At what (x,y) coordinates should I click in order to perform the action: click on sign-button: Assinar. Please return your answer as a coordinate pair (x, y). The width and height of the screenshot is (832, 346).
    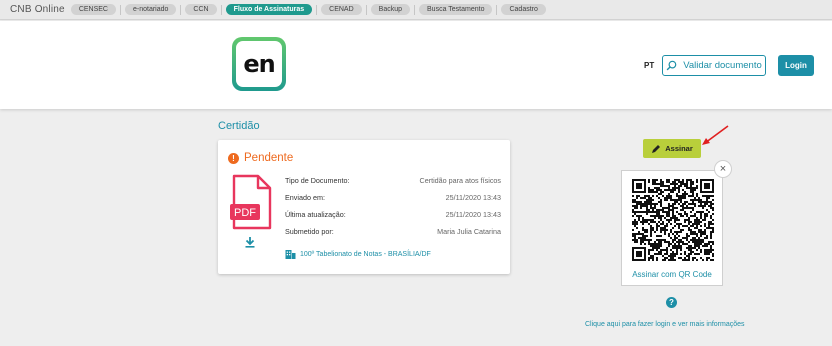
    Looking at the image, I should click on (672, 148).